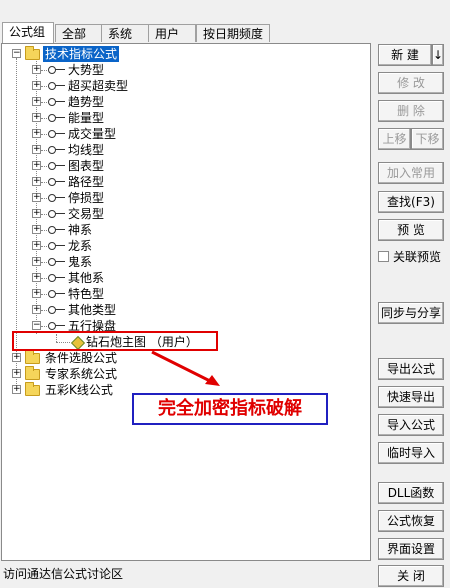 The width and height of the screenshot is (450, 588). I want to click on tree-node-category: + 路径型, so click(182, 182).